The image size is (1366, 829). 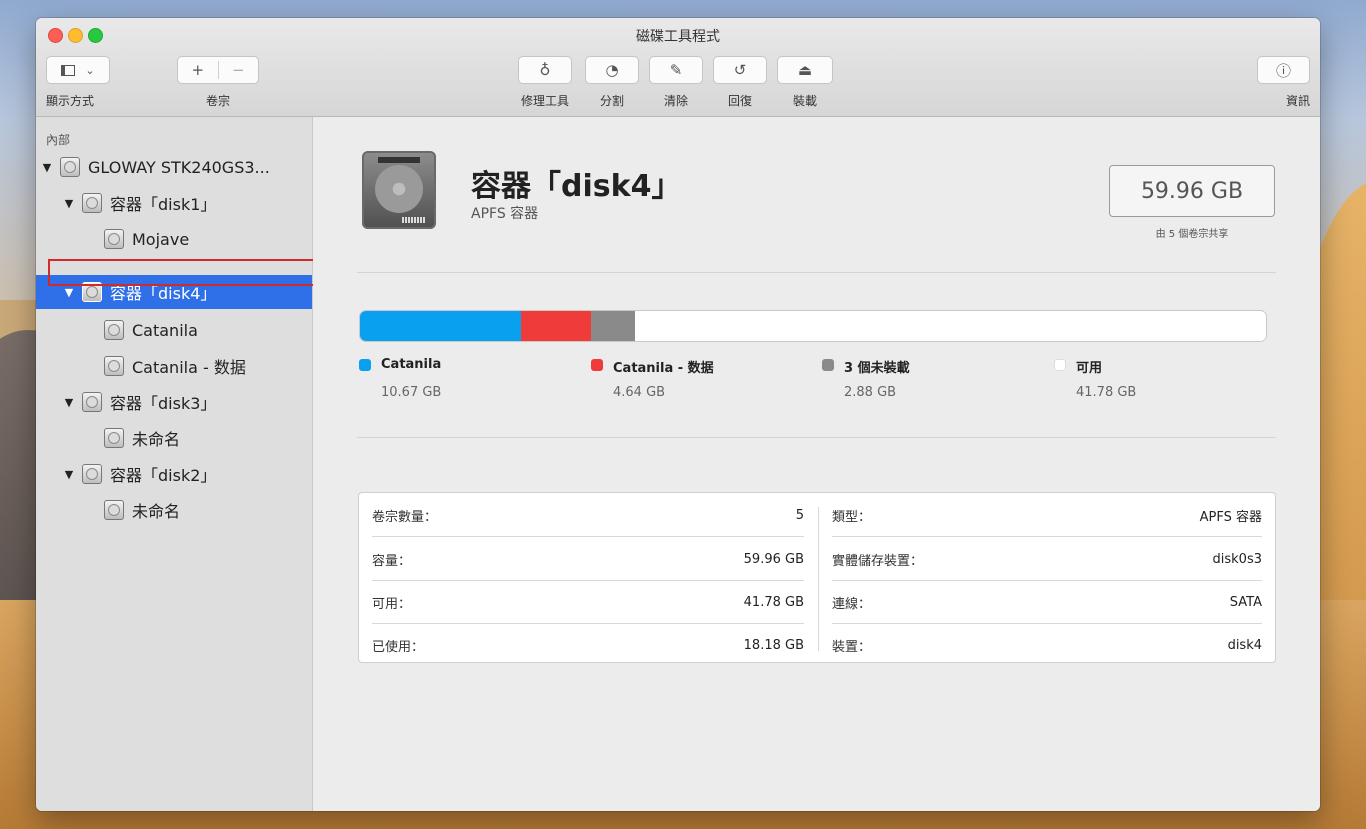 I want to click on sidebar-item-label: 容器「disk2」, so click(x=163, y=475).